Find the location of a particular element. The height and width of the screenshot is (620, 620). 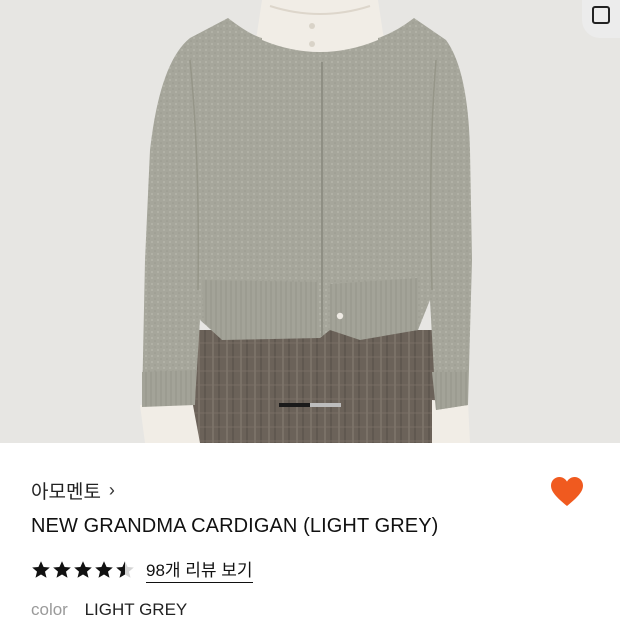

cart-button is located at coordinates (601, 19).